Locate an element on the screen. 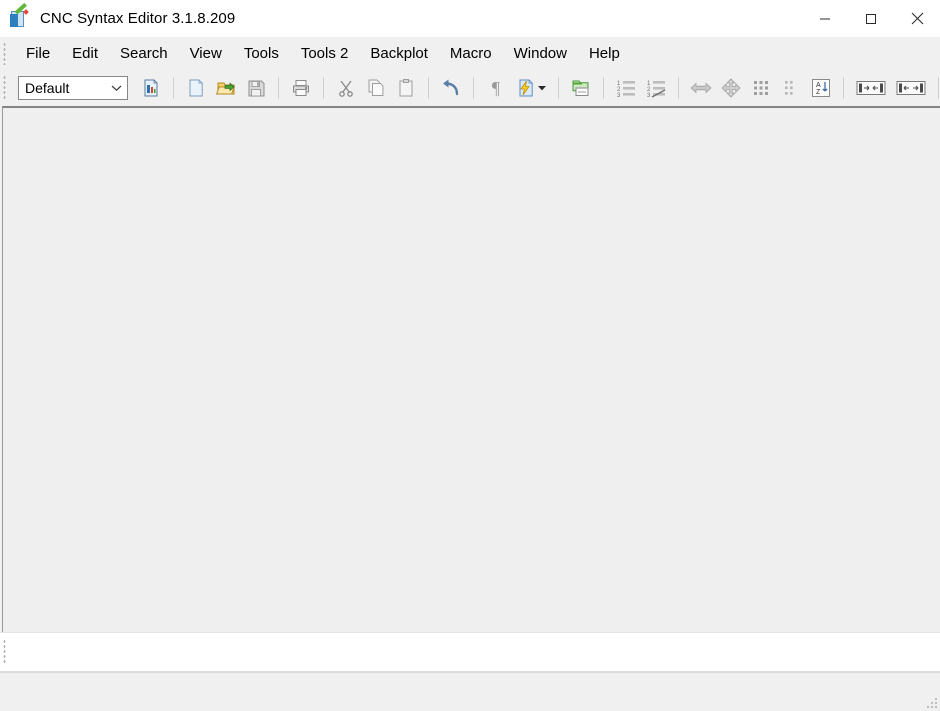 Image resolution: width=940 pixels, height=711 pixels. menu-item-file: File is located at coordinates (38, 53).